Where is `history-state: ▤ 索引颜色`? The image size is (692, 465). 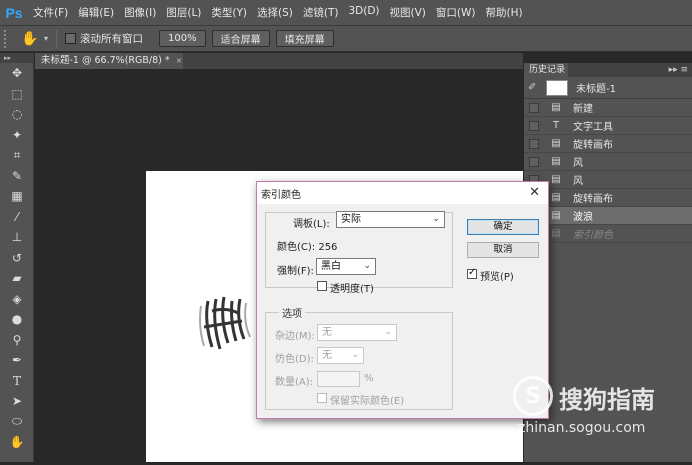 history-state: ▤ 索引颜色 is located at coordinates (608, 234).